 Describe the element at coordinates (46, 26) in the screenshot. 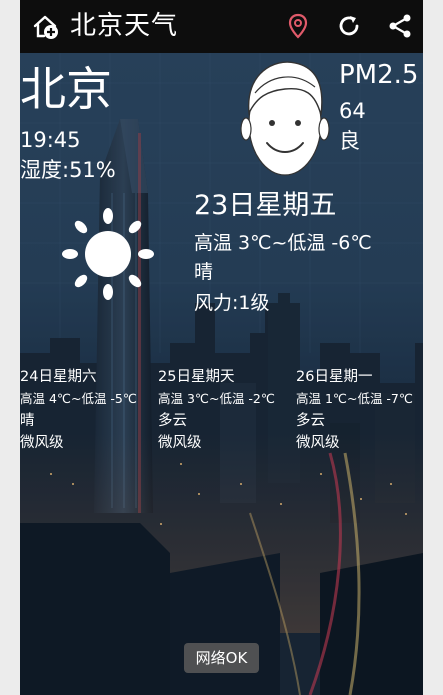

I see `home-plus-icon` at that location.